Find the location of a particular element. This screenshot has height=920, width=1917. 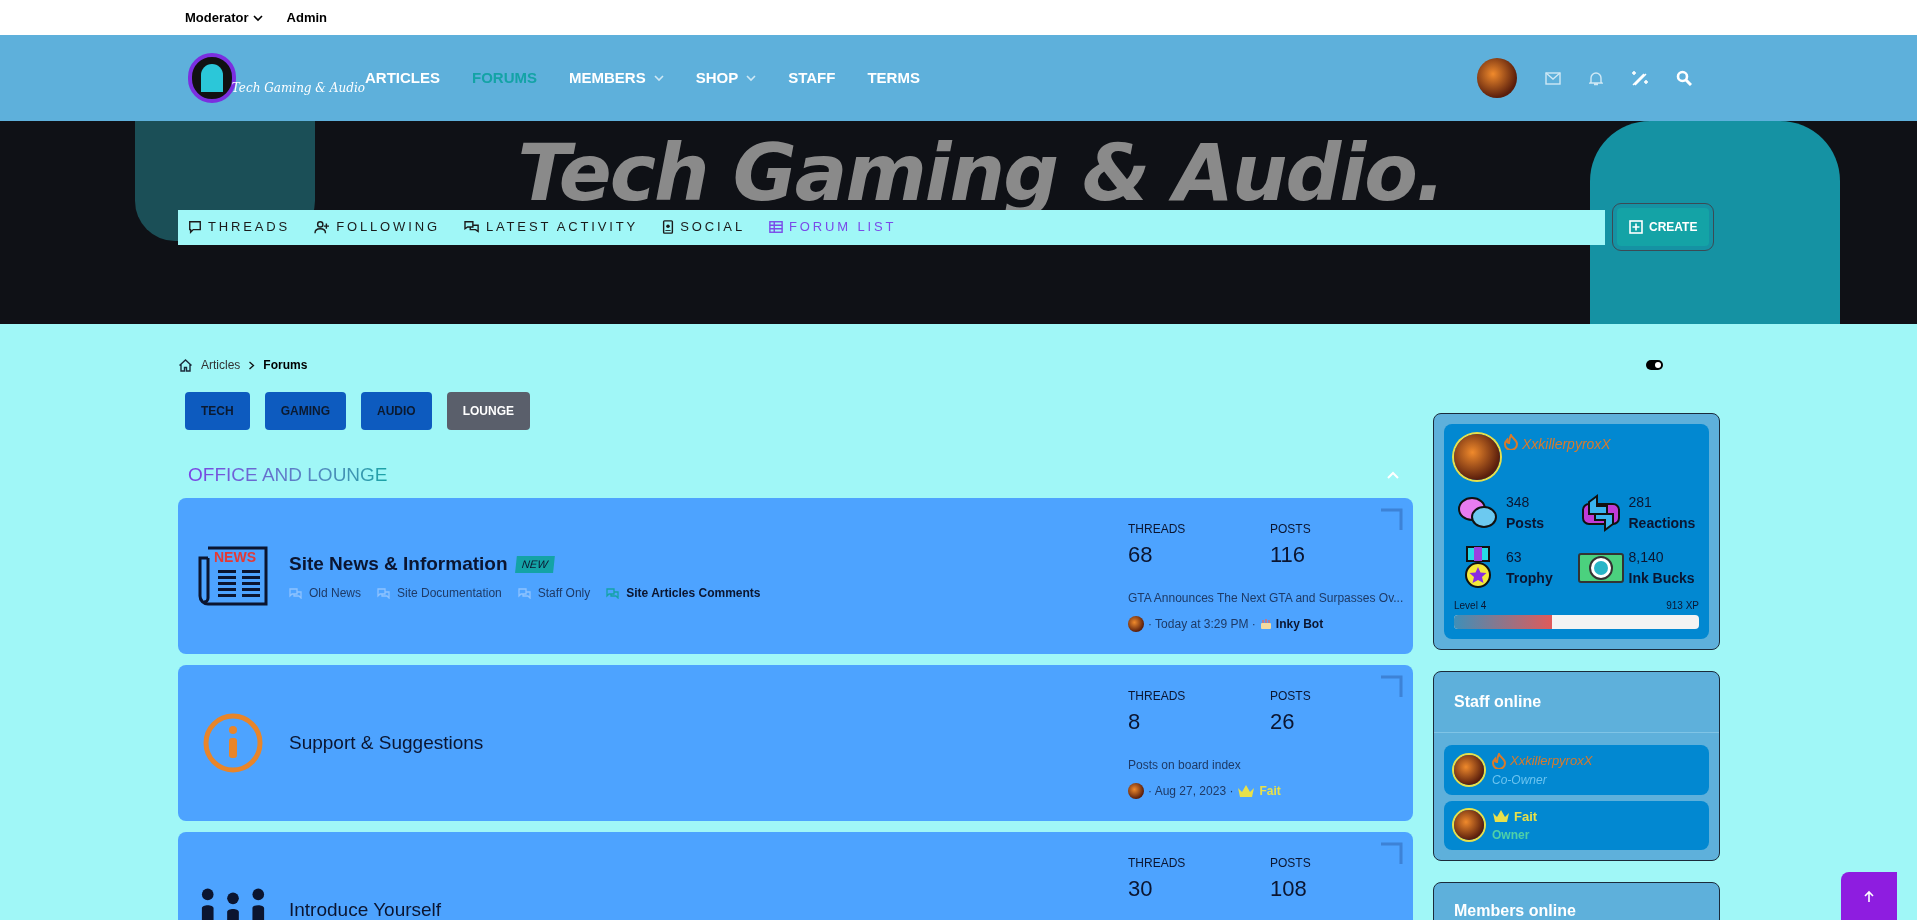

category-button: GAMING is located at coordinates (305, 411).